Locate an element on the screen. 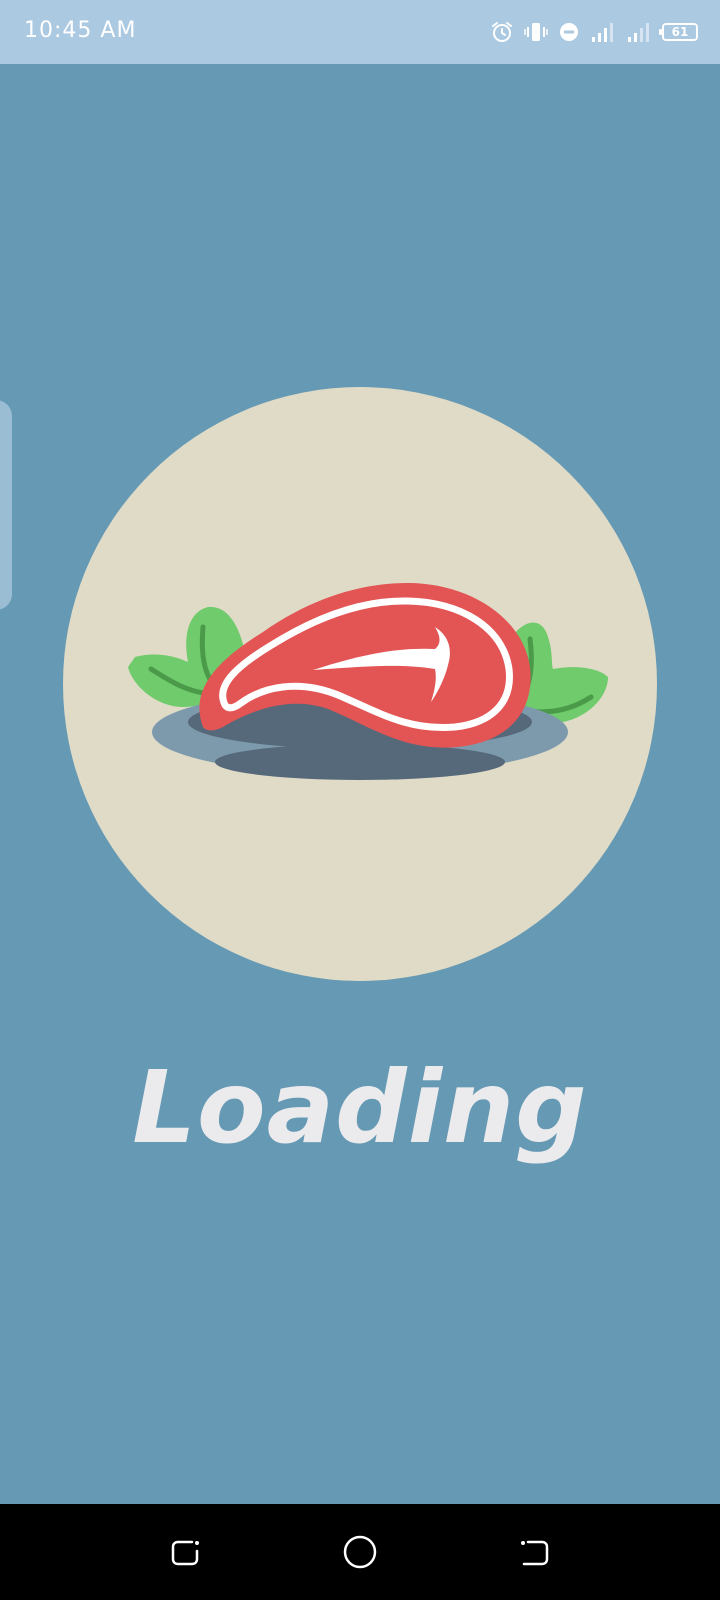  status-icons: 61 is located at coordinates (594, 32).